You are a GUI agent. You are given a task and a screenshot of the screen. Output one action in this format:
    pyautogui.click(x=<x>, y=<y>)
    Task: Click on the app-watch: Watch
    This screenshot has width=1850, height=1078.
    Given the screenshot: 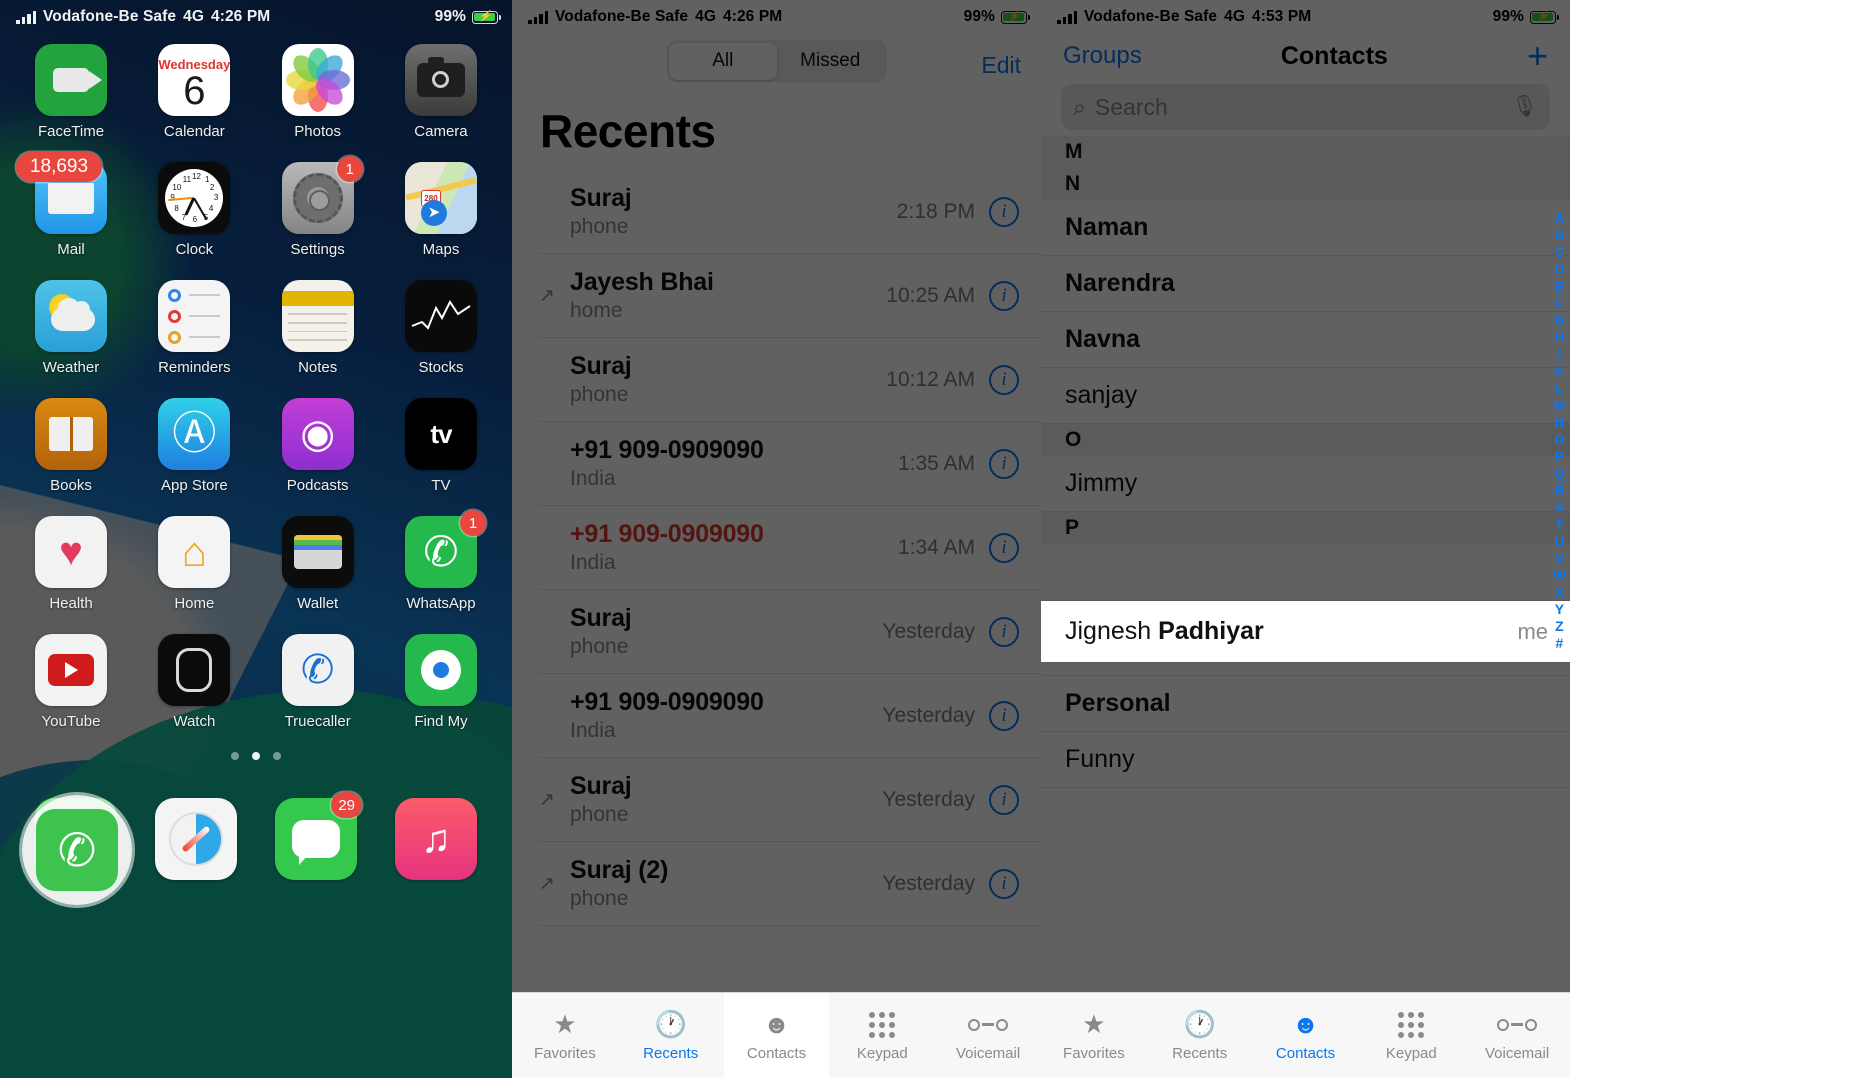 What is the action you would take?
    pyautogui.click(x=194, y=682)
    